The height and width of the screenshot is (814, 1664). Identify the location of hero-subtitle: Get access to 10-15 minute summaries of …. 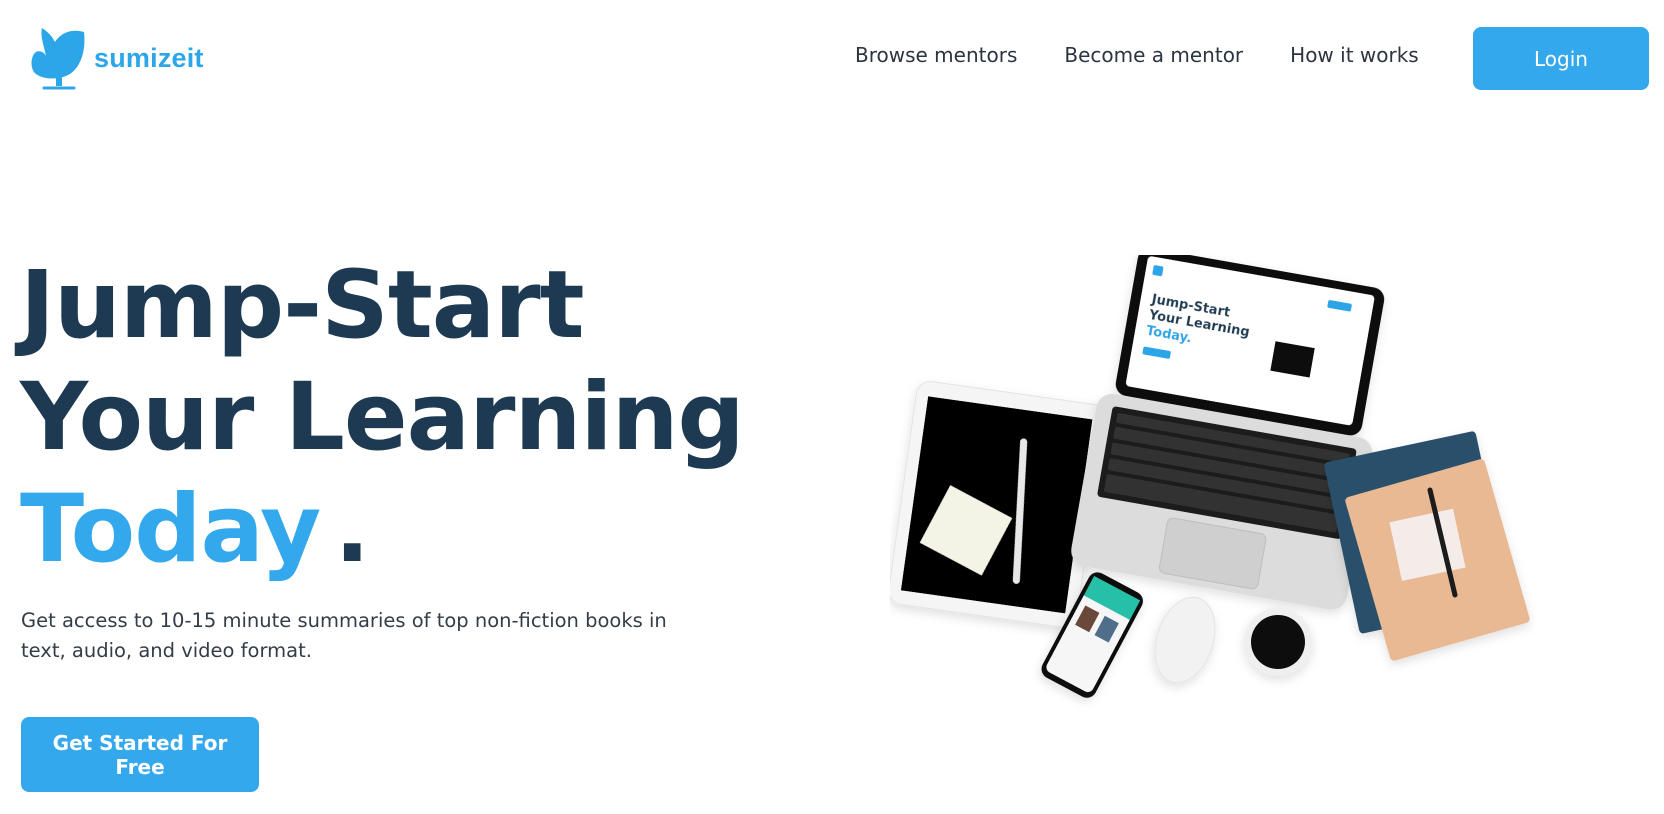
(344, 635).